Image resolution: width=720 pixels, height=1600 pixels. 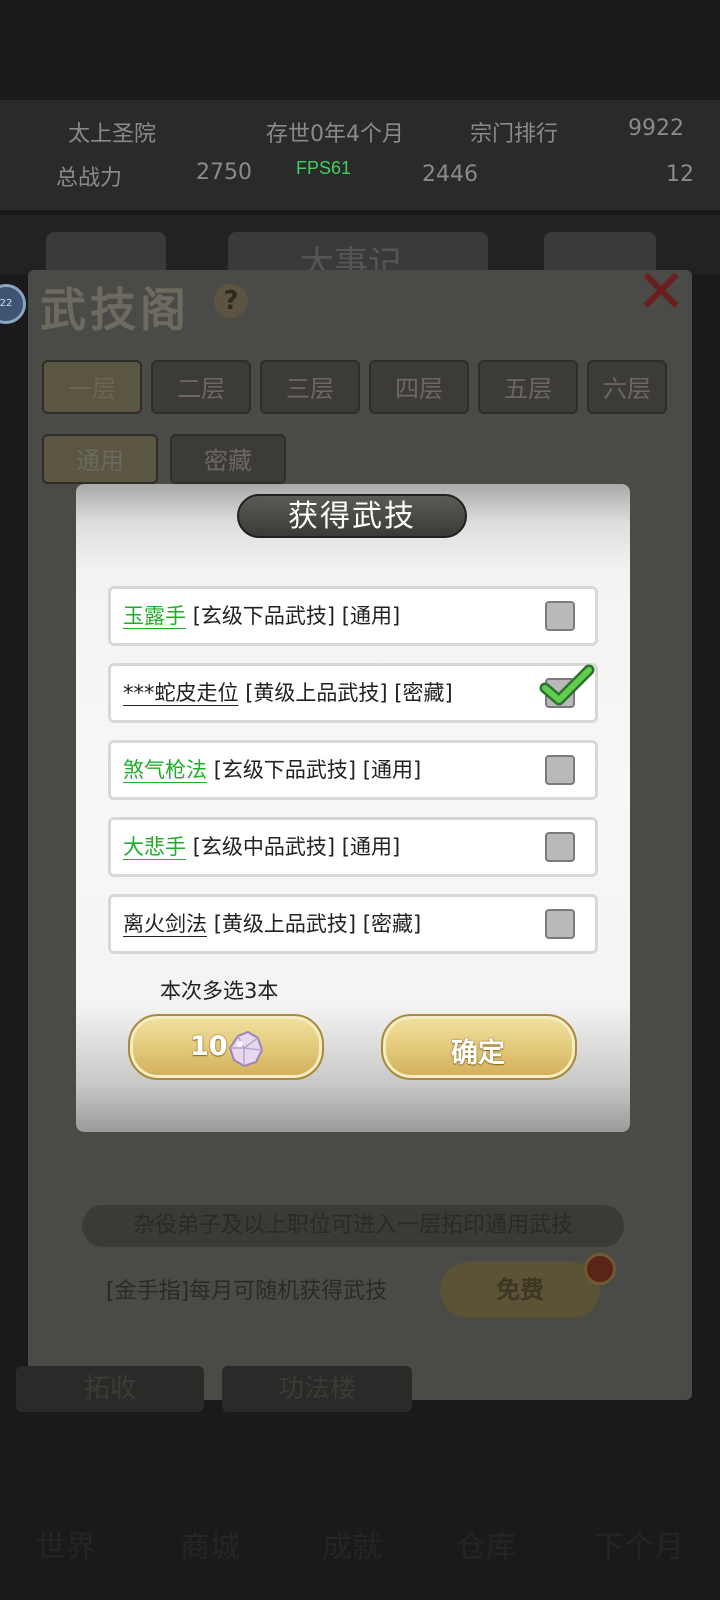 What do you see at coordinates (228, 459) in the screenshot?
I see `tab-secret: 密藏` at bounding box center [228, 459].